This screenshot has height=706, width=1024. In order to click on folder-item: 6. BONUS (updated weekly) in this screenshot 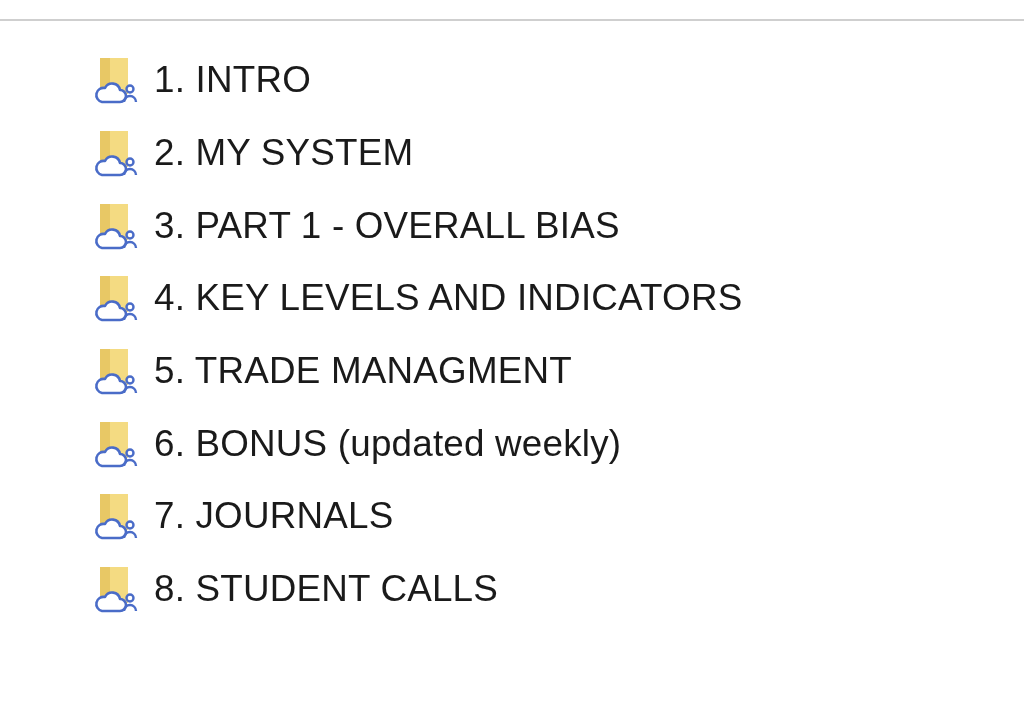, I will do `click(360, 444)`.